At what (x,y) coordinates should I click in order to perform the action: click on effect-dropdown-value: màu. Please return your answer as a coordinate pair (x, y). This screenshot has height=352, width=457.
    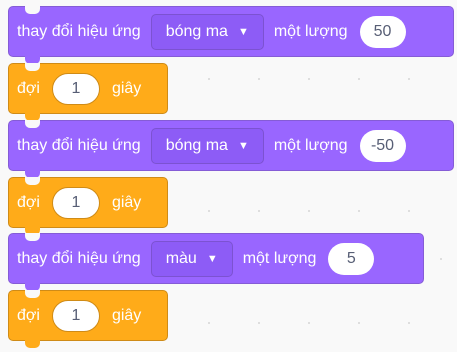
    Looking at the image, I should click on (181, 258).